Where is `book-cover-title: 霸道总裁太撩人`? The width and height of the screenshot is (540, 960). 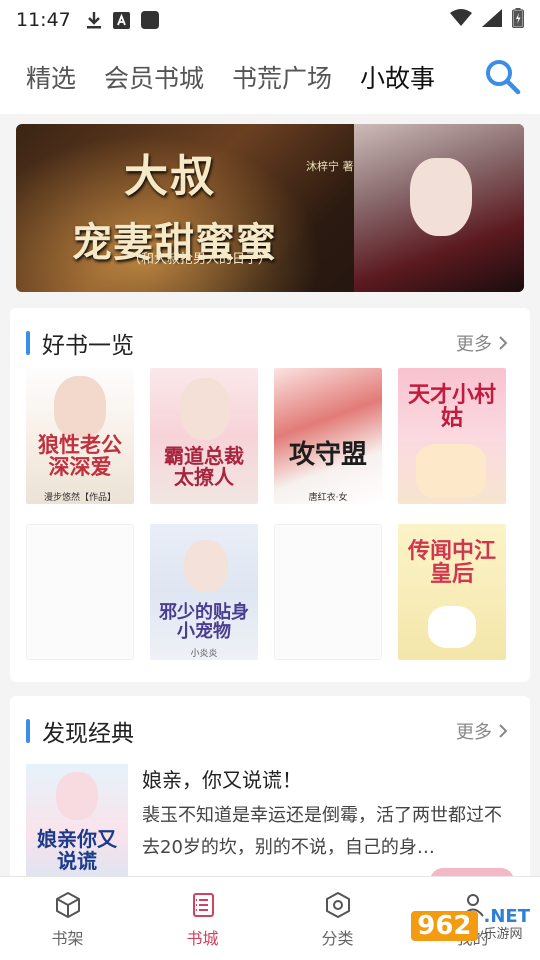 book-cover-title: 霸道总裁太撩人 is located at coordinates (204, 466).